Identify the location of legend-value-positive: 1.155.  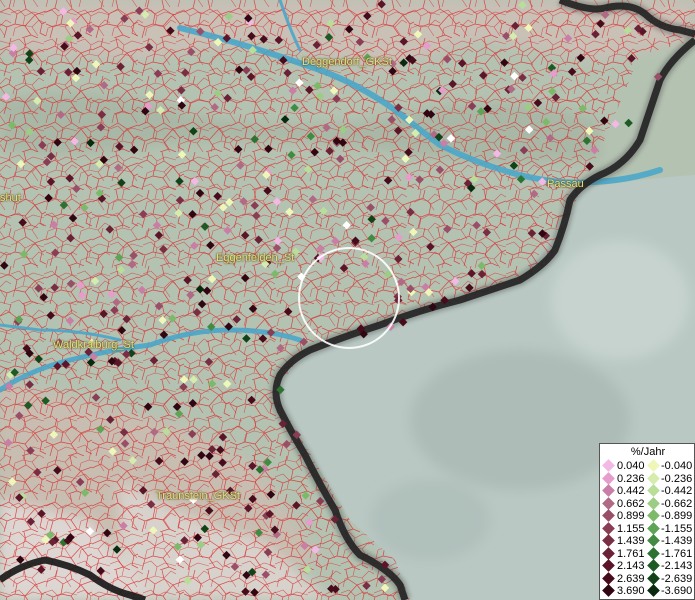
(631, 528).